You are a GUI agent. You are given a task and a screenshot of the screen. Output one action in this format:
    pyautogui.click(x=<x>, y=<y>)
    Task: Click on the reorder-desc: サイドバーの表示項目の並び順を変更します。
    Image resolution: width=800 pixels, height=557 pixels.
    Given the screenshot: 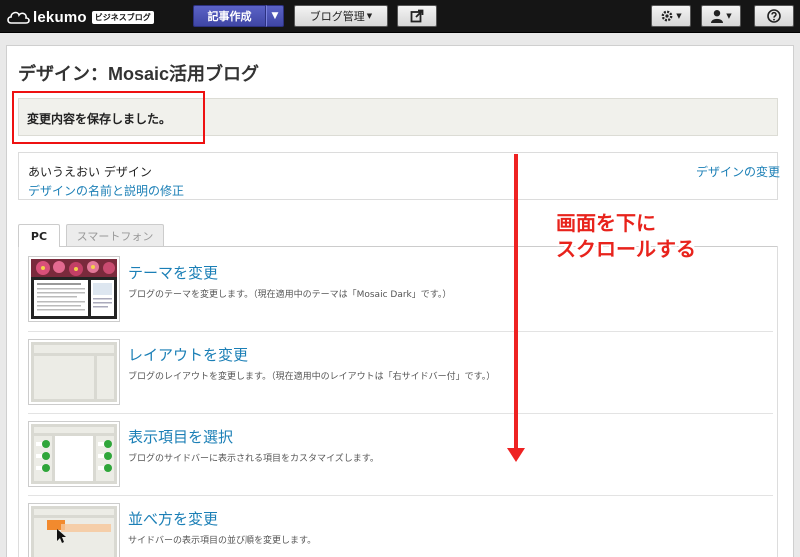 What is the action you would take?
    pyautogui.click(x=222, y=541)
    